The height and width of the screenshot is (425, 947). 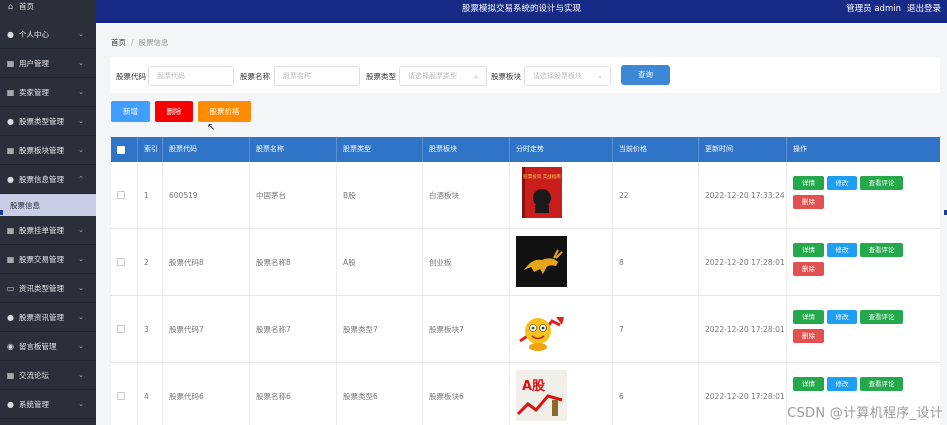 What do you see at coordinates (206, 329) in the screenshot?
I see `cell-code: 股票代码7` at bounding box center [206, 329].